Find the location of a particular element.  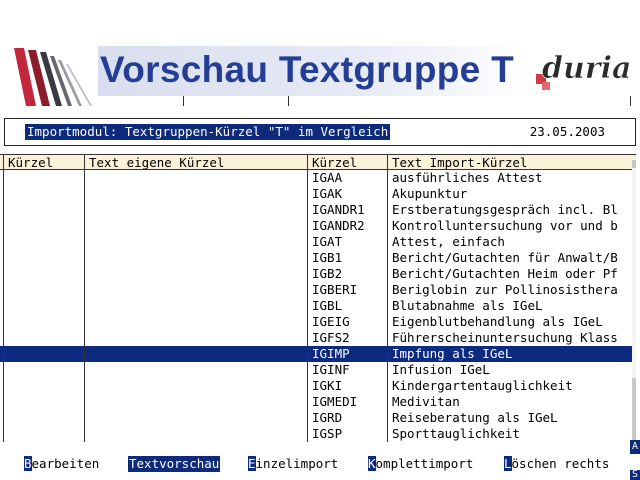

table-row: IGAT Attest, einfach is located at coordinates (318, 242).